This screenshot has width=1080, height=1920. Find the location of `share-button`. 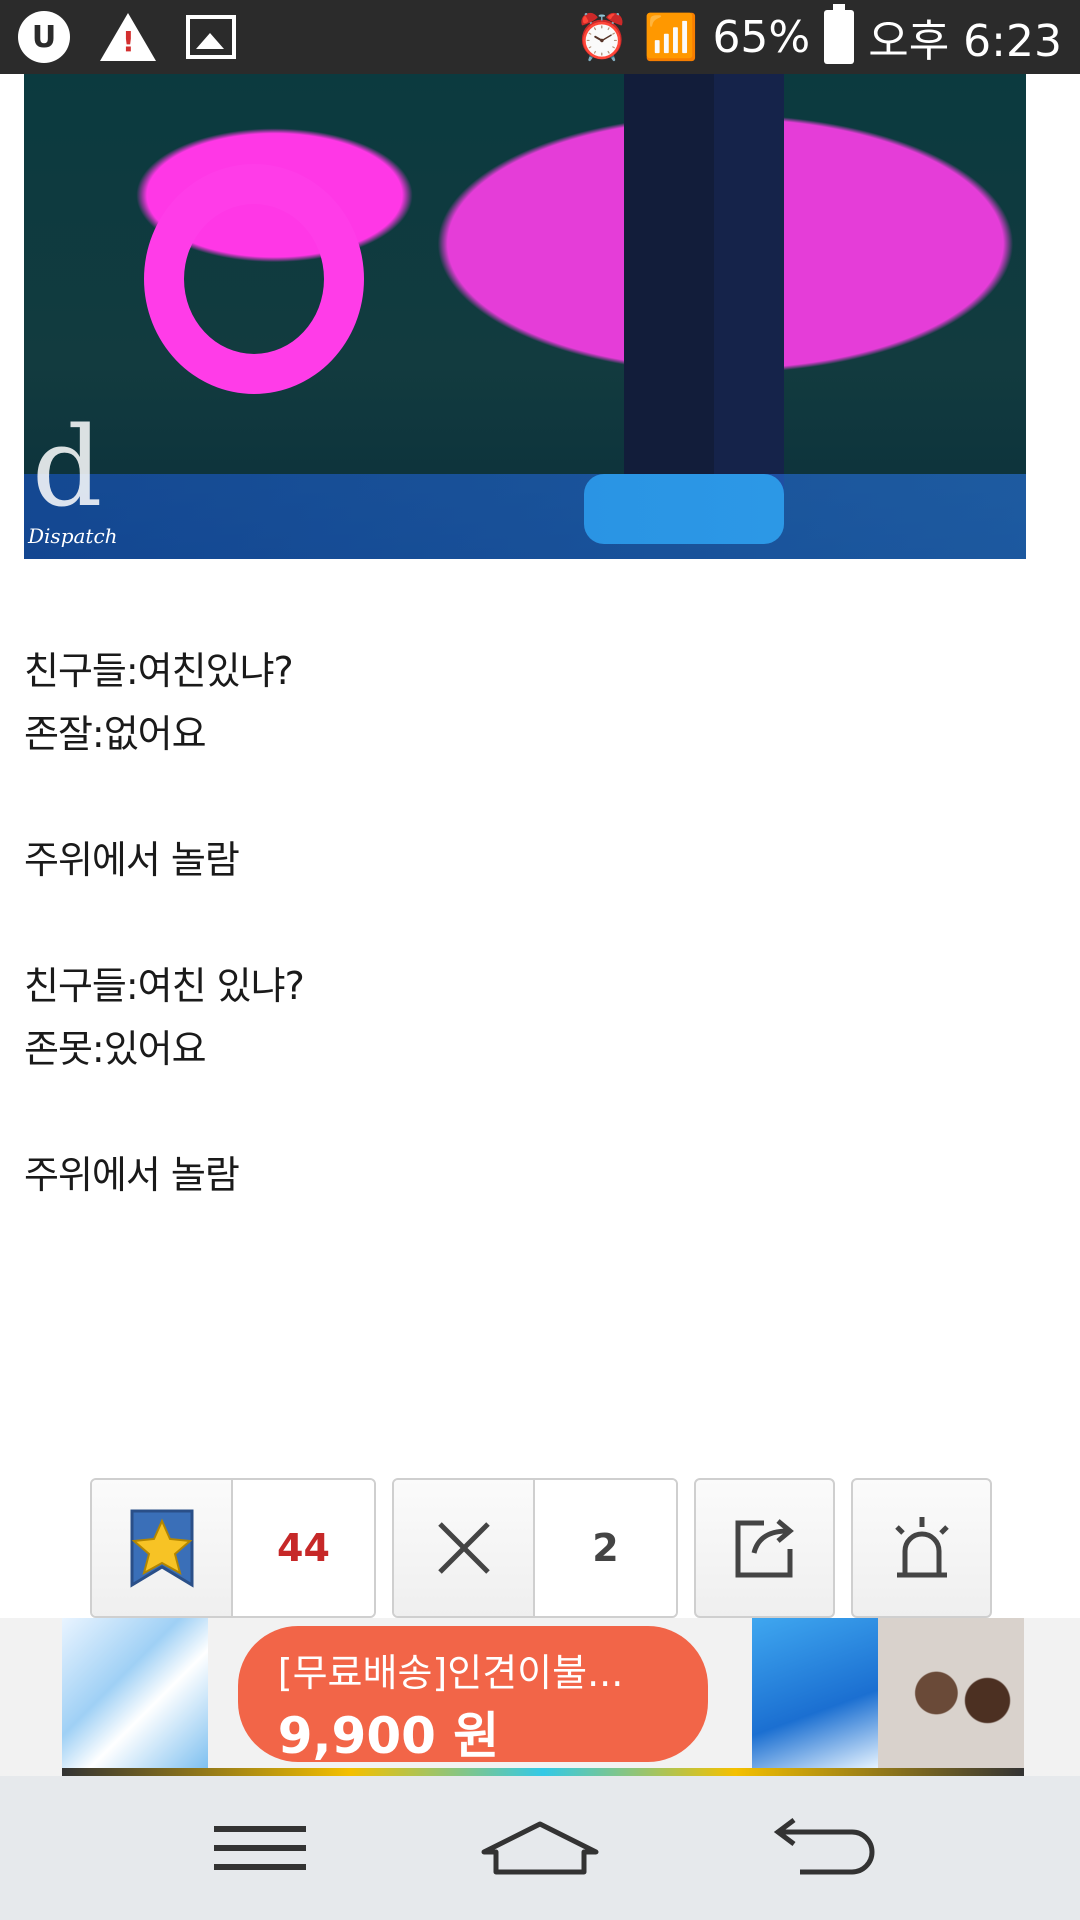

share-button is located at coordinates (764, 1548).